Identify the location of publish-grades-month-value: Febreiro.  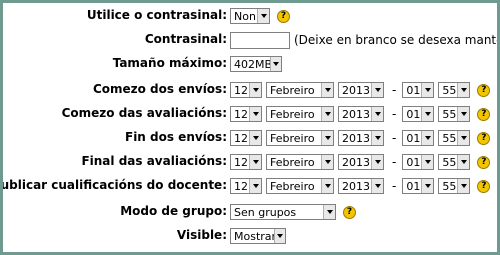
(292, 186).